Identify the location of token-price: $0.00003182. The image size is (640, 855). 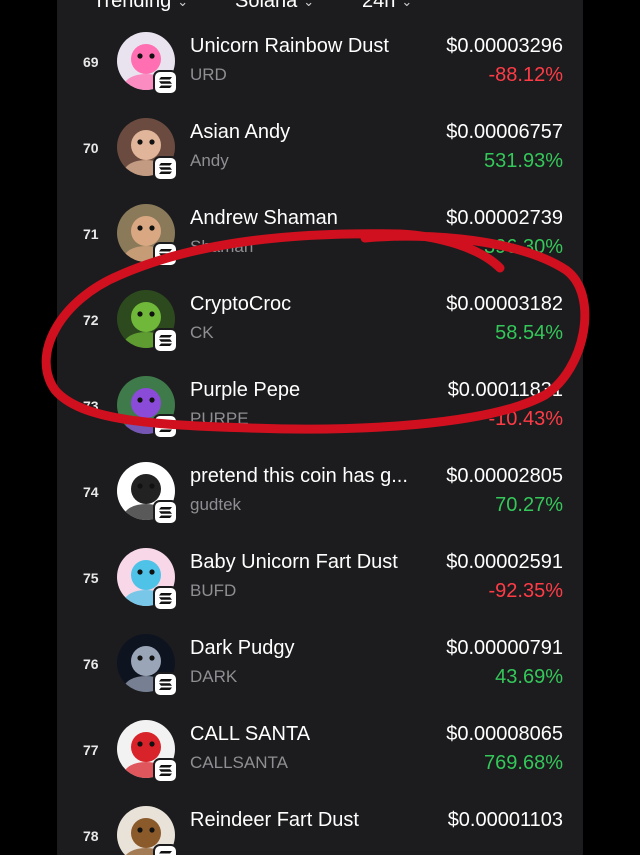
(504, 304).